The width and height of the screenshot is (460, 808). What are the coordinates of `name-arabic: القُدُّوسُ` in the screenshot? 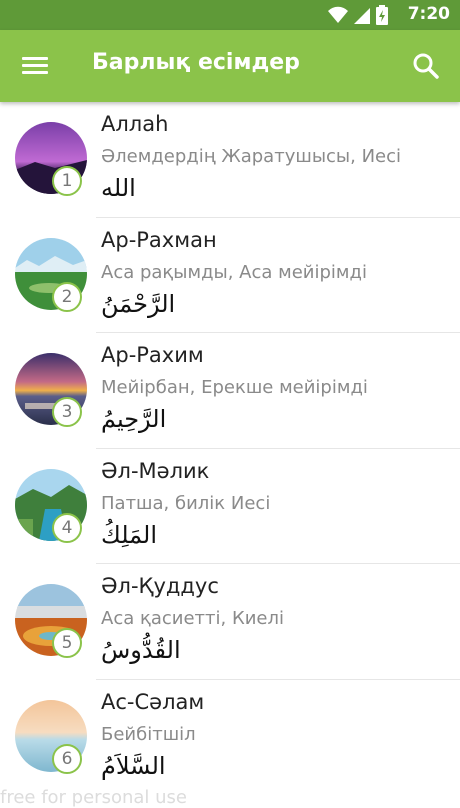 It's located at (141, 650).